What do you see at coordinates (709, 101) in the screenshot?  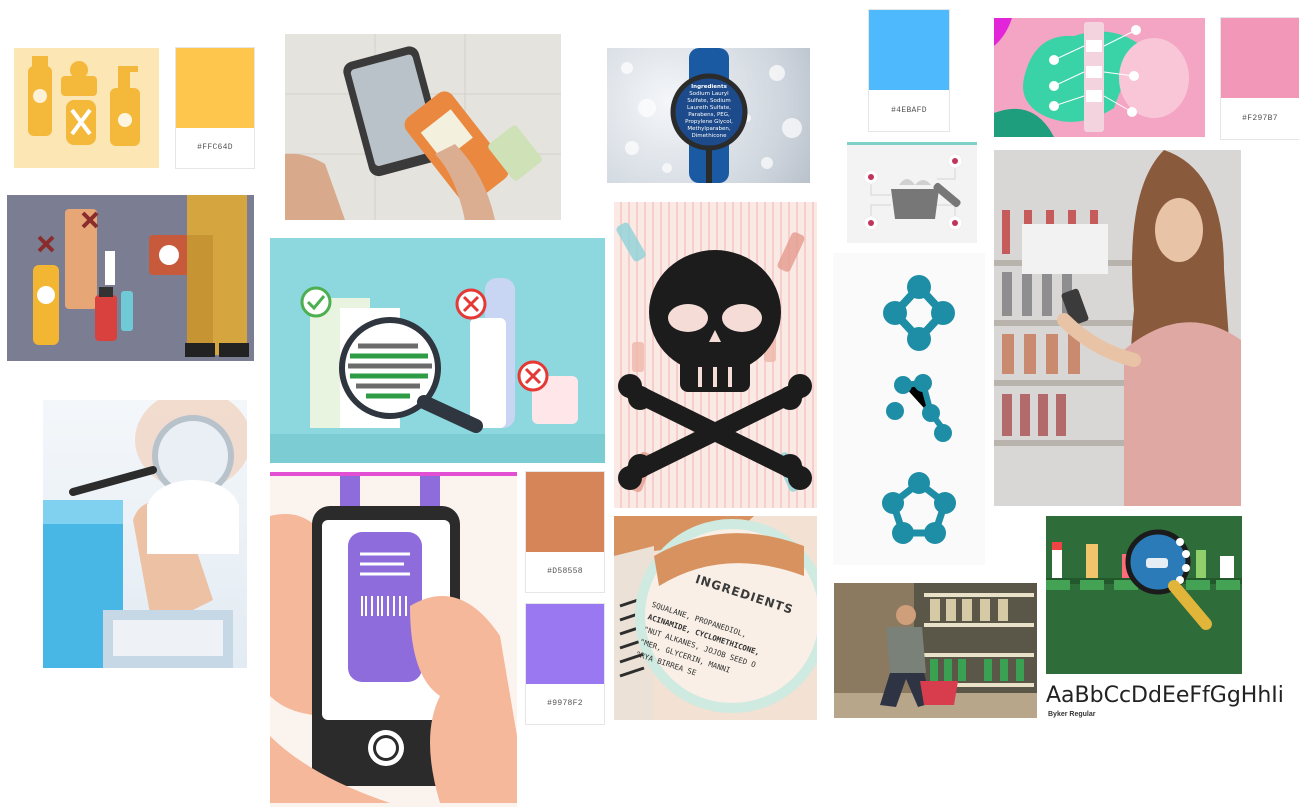 I see `bottle-ingredient-line: Sulfate, Sodium` at bounding box center [709, 101].